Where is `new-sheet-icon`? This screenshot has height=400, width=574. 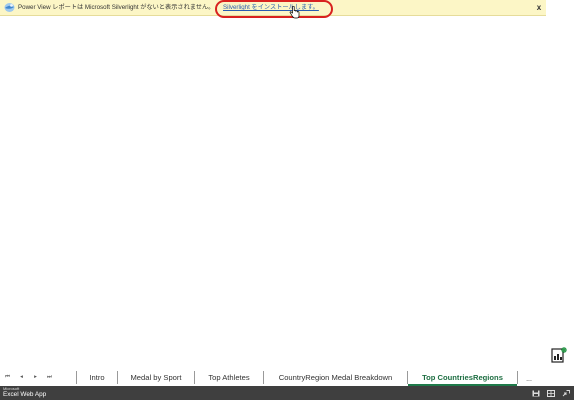
new-sheet-icon is located at coordinates (560, 355).